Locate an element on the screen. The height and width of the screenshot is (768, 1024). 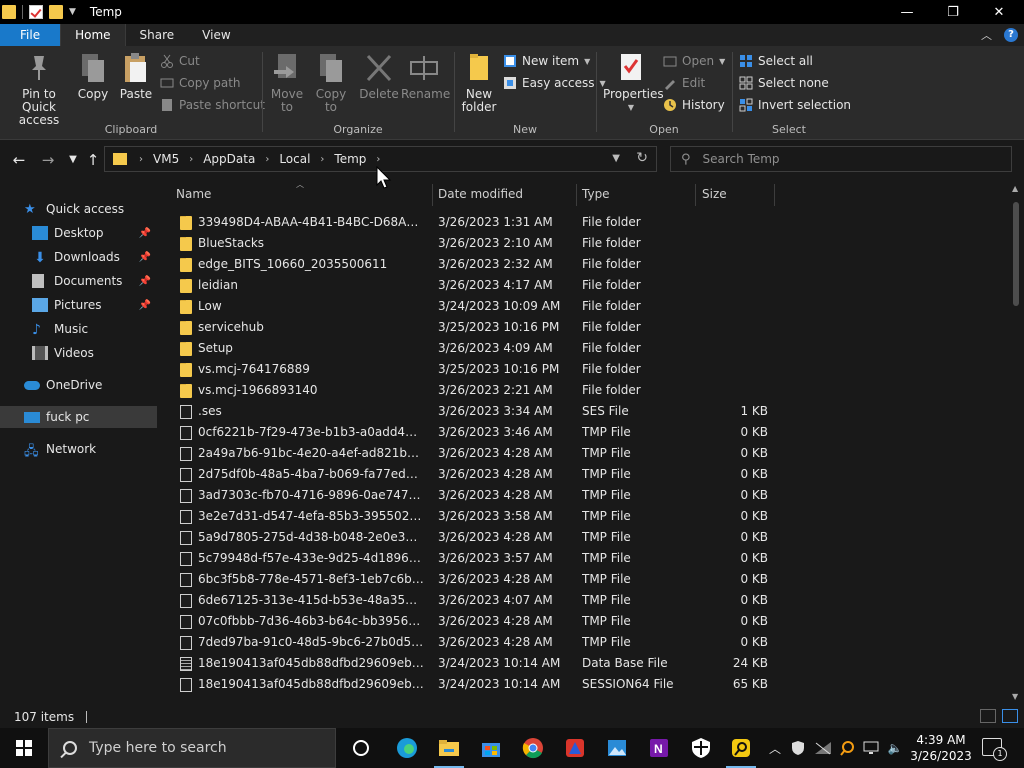
table-row: .ses 3/26/2023 3:34 AM SES File 1 KB is located at coordinates (583, 411).